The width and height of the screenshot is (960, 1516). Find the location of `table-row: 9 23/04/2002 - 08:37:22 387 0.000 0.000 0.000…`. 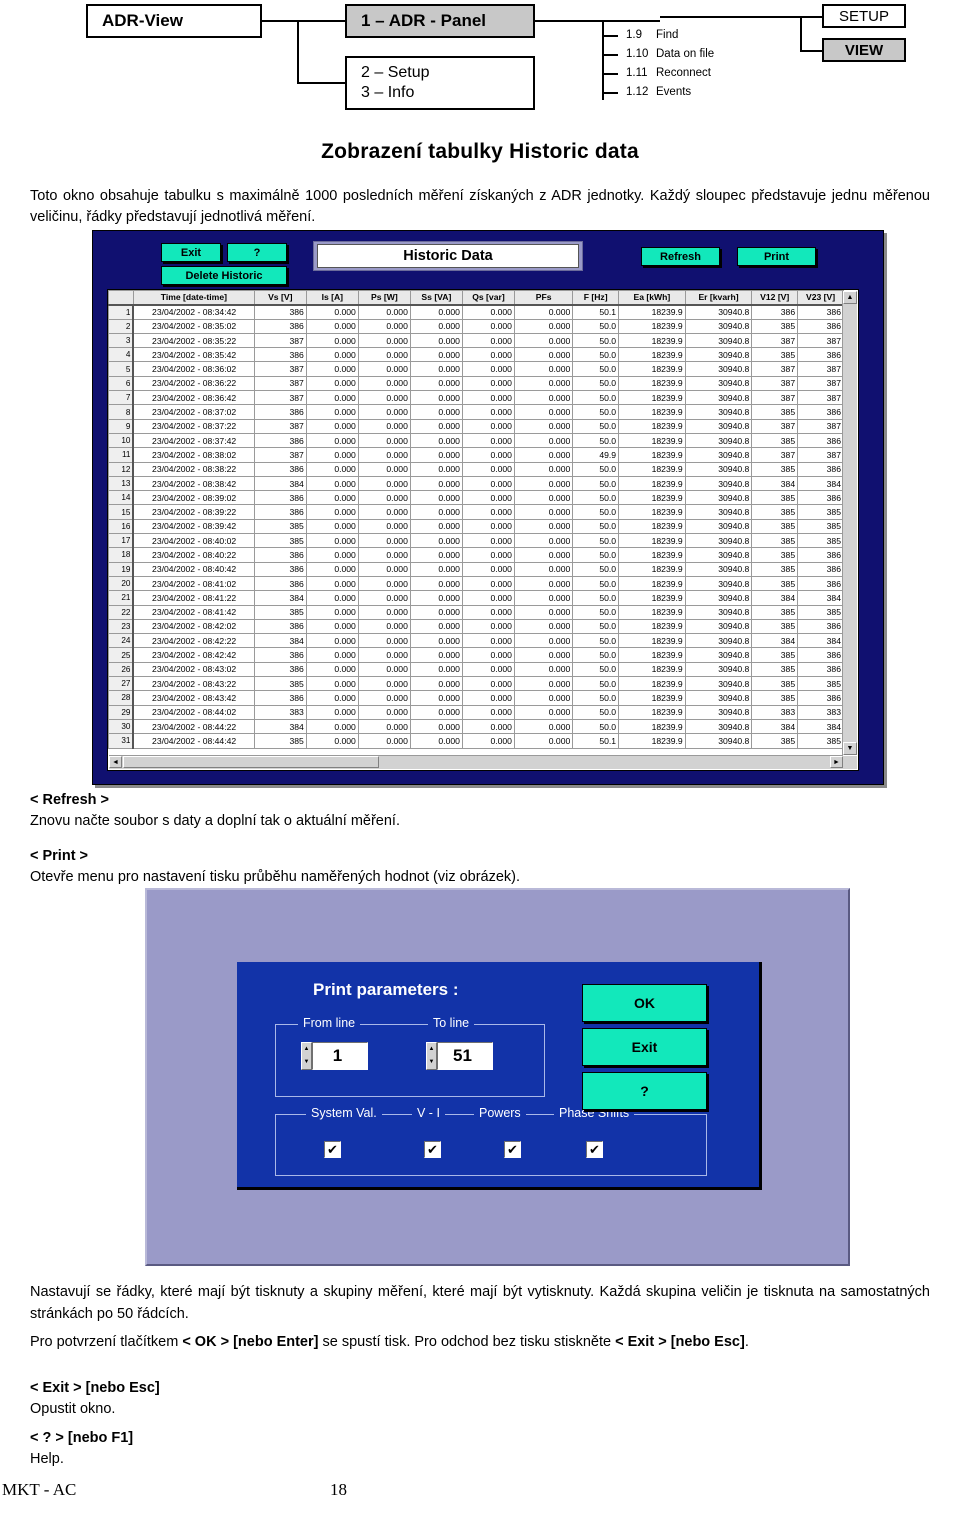

table-row: 9 23/04/2002 - 08:37:22 387 0.000 0.000 0.000… is located at coordinates (476, 426).